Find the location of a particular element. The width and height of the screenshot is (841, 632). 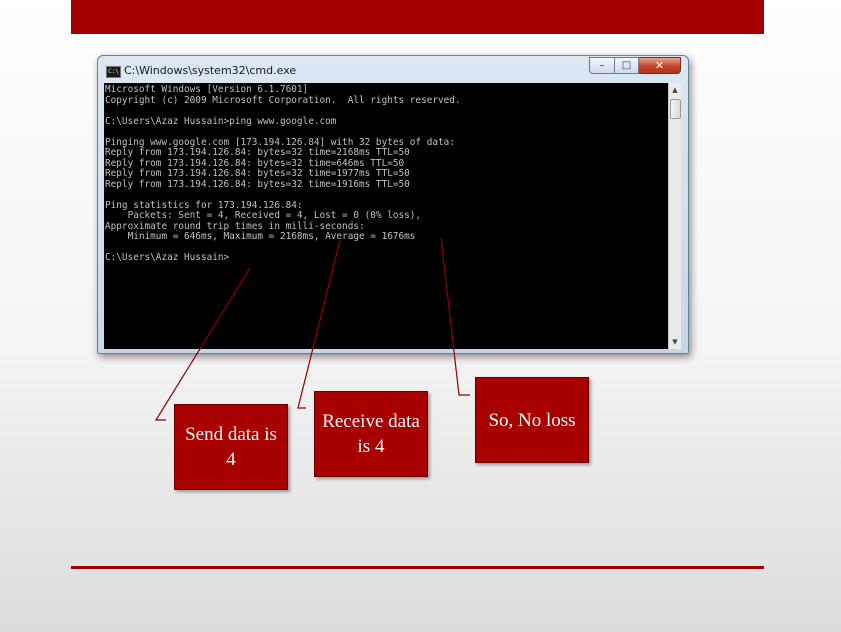

send-data-callout: Send data is 4 is located at coordinates (231, 447).